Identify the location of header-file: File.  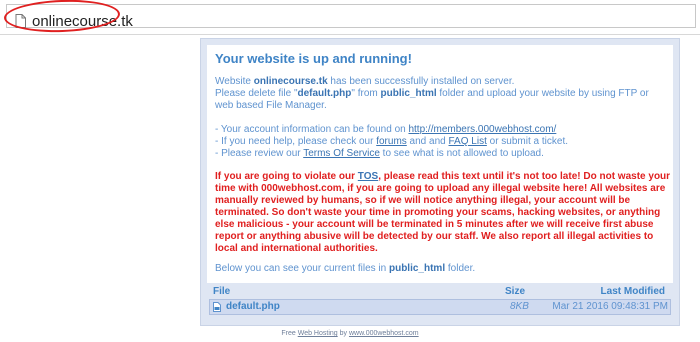
(222, 291).